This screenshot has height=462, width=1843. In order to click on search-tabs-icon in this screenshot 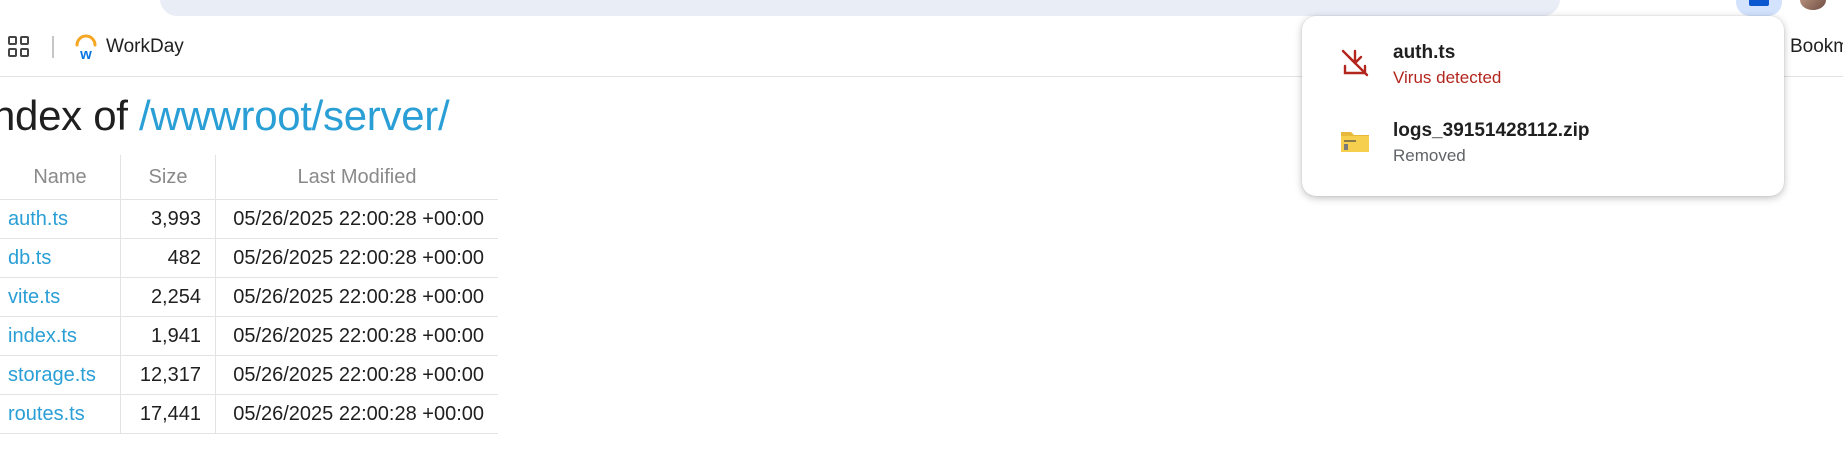, I will do `click(1679, 3)`.